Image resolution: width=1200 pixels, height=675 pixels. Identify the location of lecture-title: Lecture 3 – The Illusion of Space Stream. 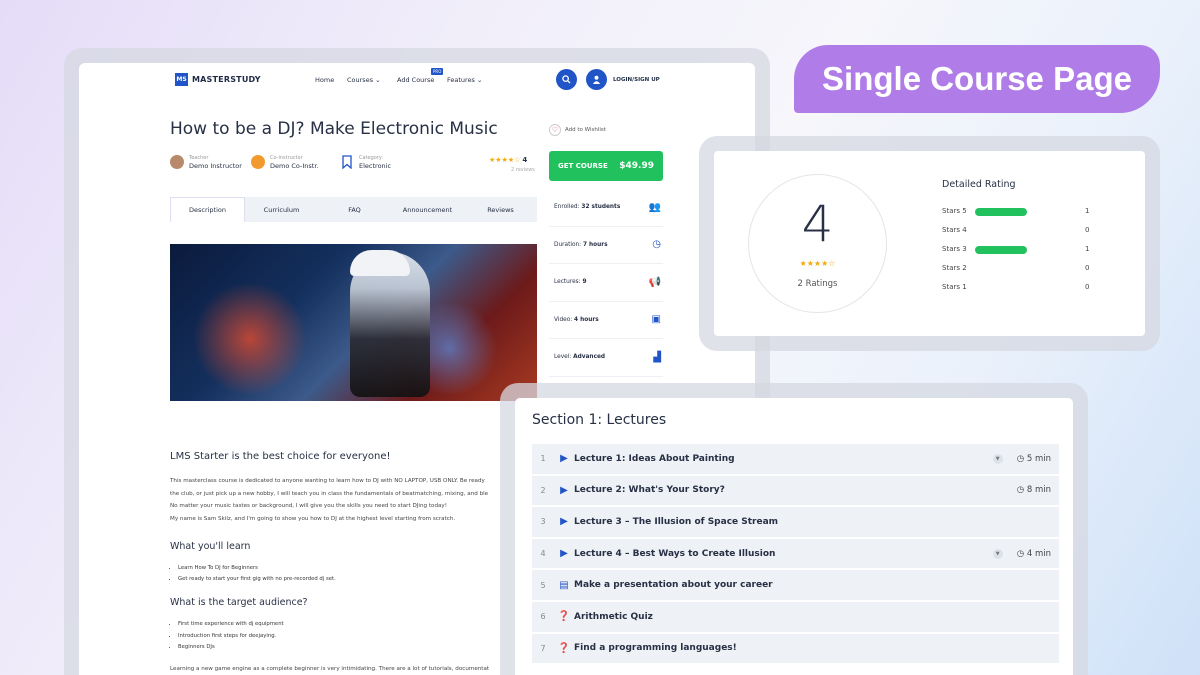
(676, 521).